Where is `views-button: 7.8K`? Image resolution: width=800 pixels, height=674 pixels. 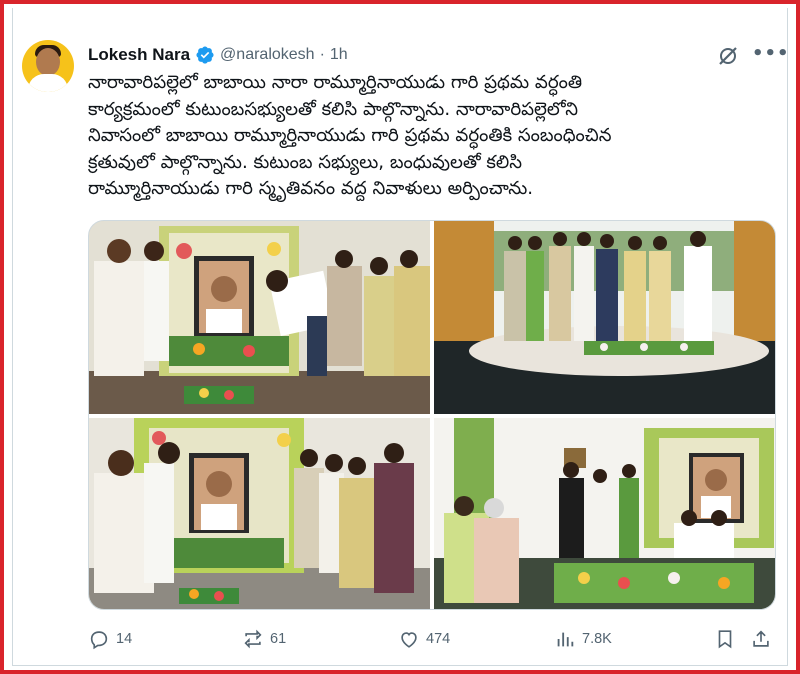 views-button: 7.8K is located at coordinates (583, 639).